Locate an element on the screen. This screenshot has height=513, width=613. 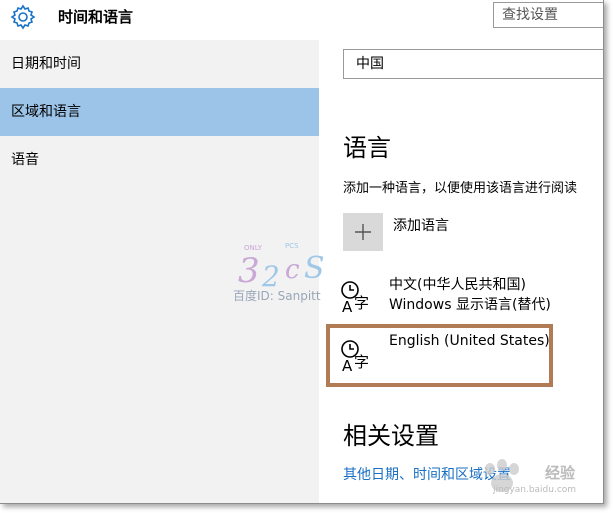
language-item-english: A 字 English (United States) is located at coordinates (469, 354).